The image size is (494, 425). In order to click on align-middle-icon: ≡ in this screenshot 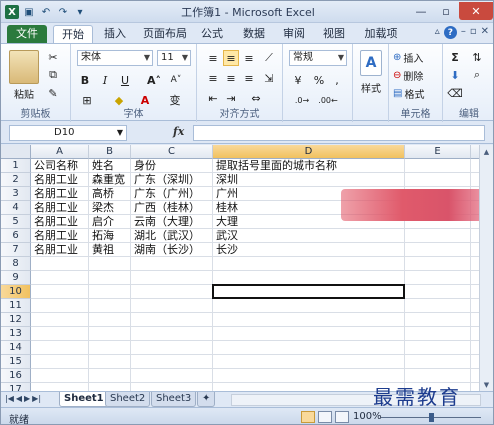, I will do `click(231, 58)`.